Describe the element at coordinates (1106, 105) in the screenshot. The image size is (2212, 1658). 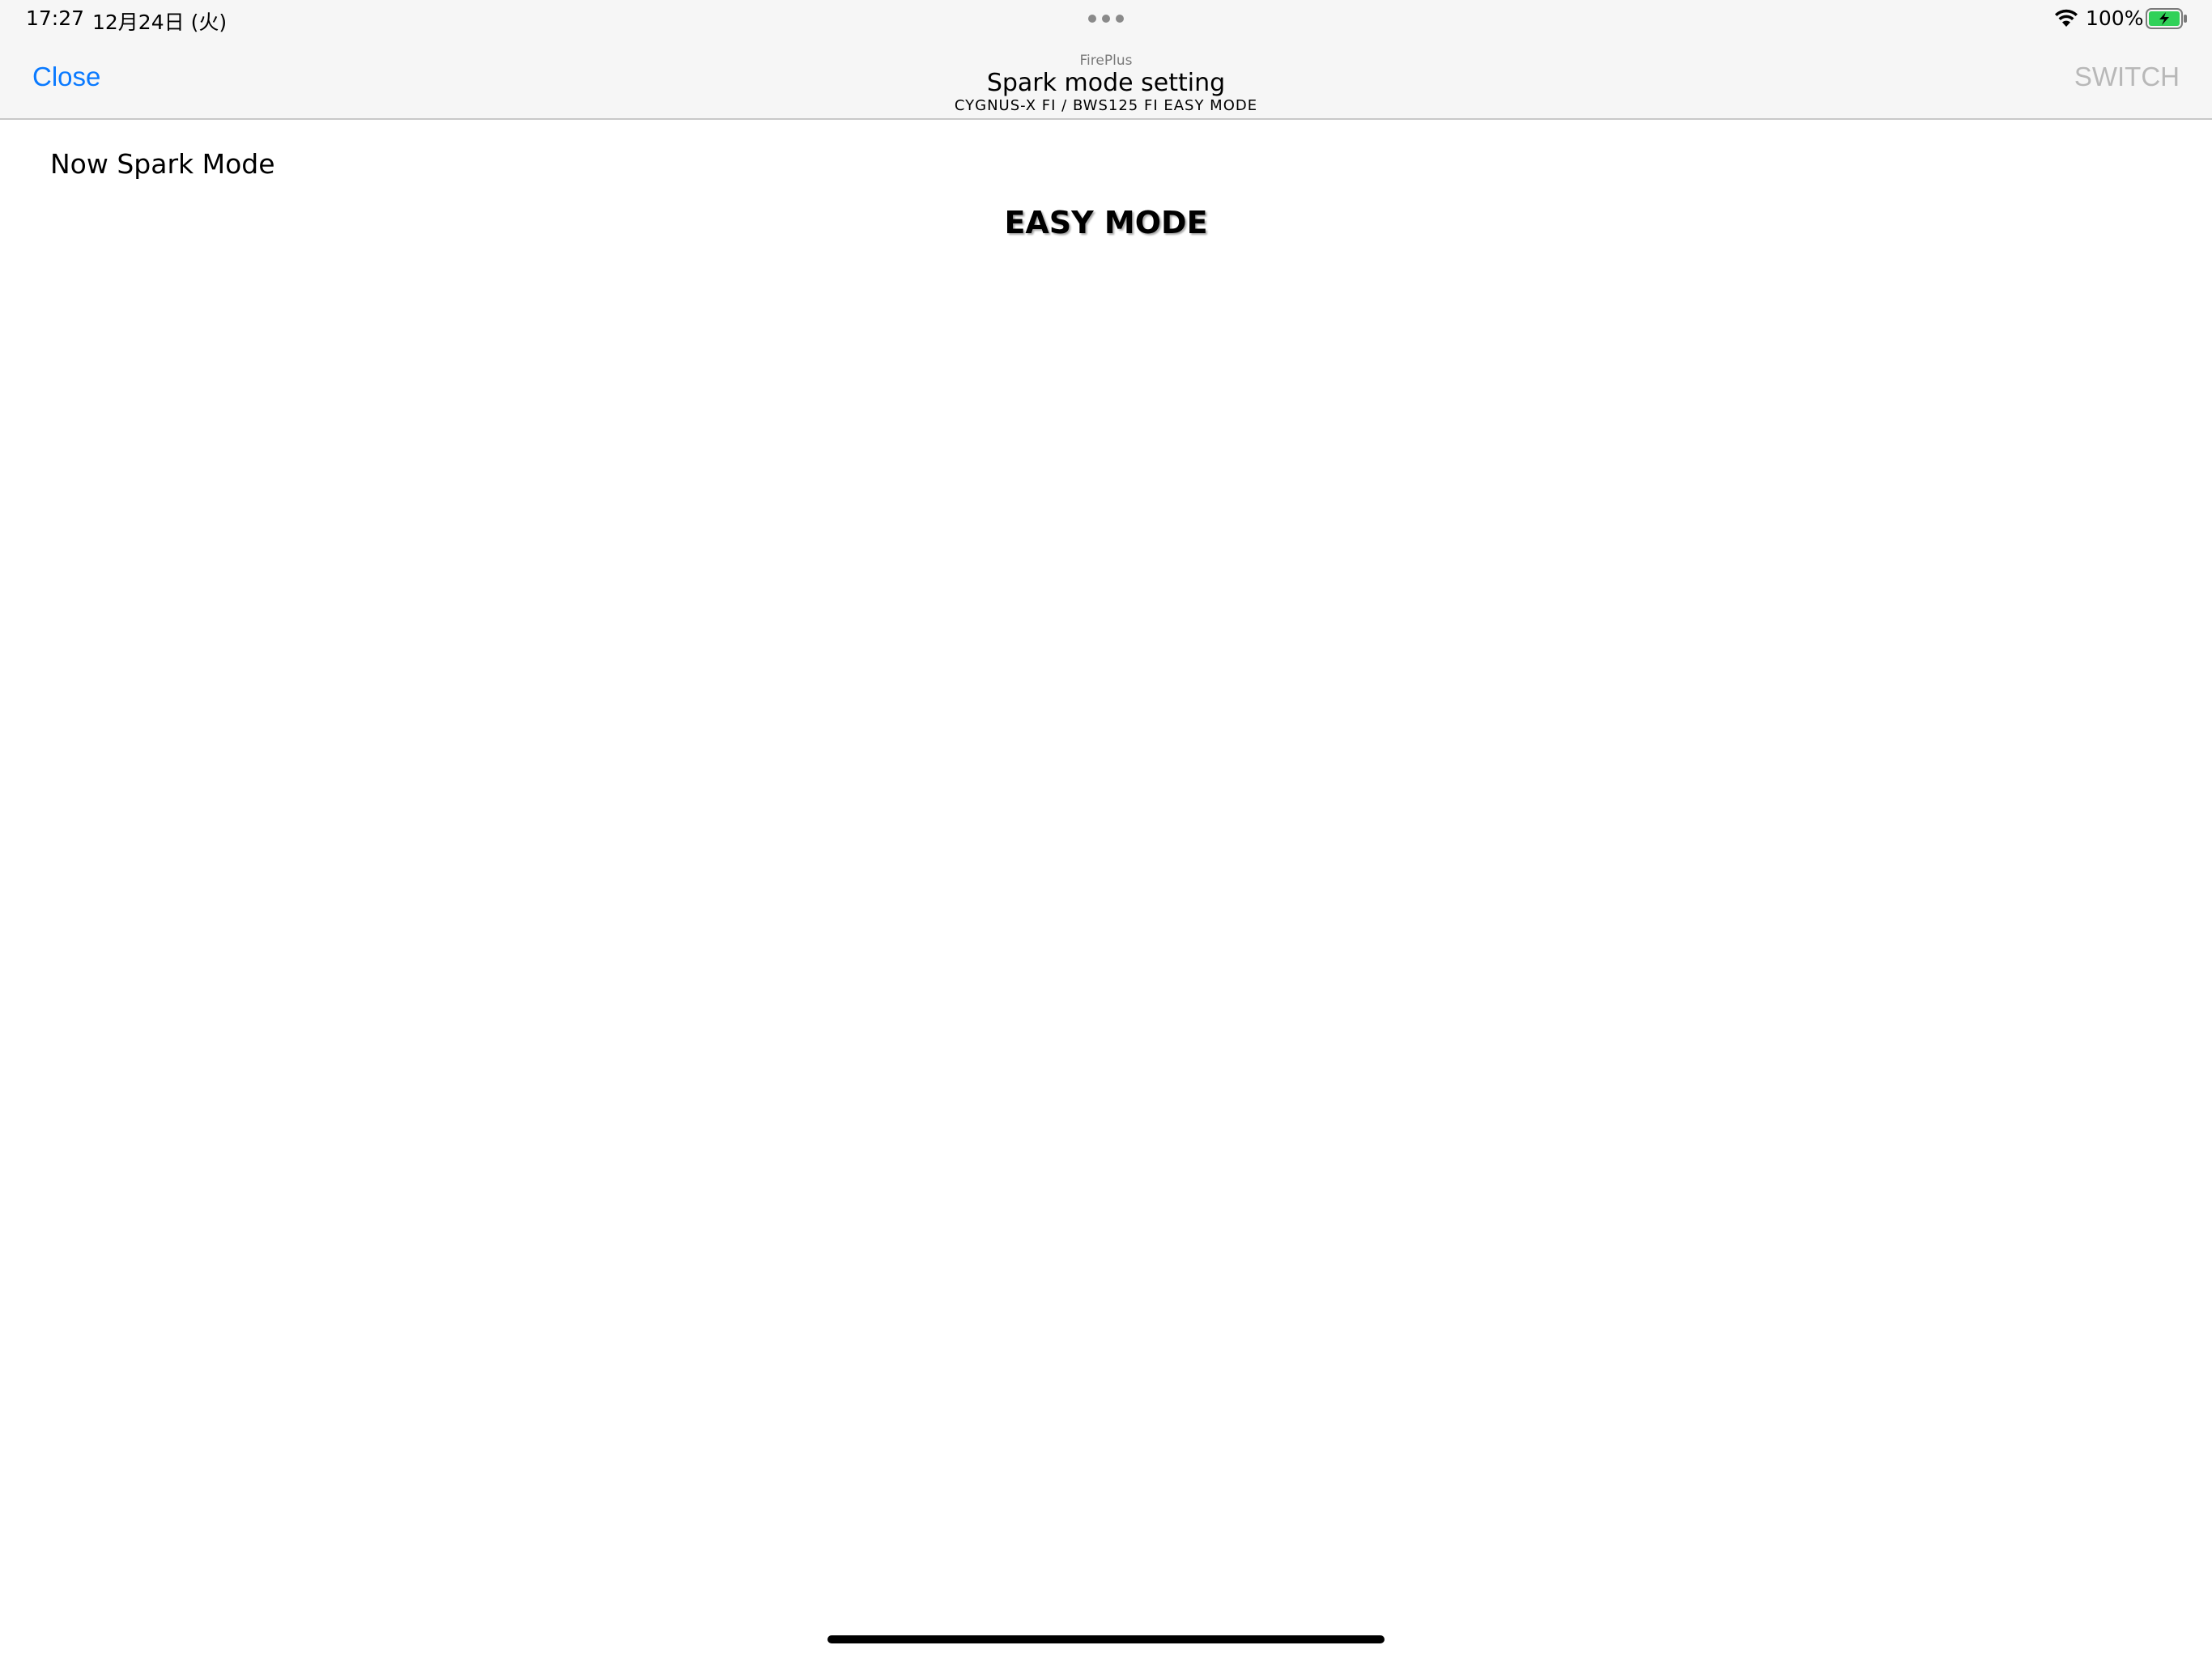
I see `page-subtitle: CYGNUS-X FI / BWS125 FI EASY MODE` at that location.